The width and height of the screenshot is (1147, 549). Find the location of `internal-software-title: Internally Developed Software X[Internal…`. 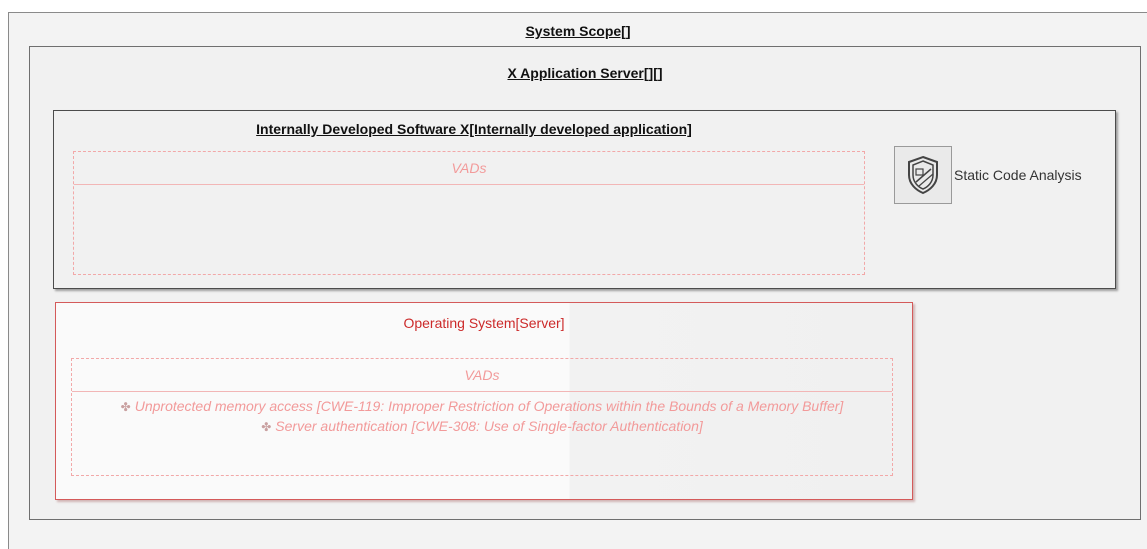

internal-software-title: Internally Developed Software X[Internal… is located at coordinates (474, 129).